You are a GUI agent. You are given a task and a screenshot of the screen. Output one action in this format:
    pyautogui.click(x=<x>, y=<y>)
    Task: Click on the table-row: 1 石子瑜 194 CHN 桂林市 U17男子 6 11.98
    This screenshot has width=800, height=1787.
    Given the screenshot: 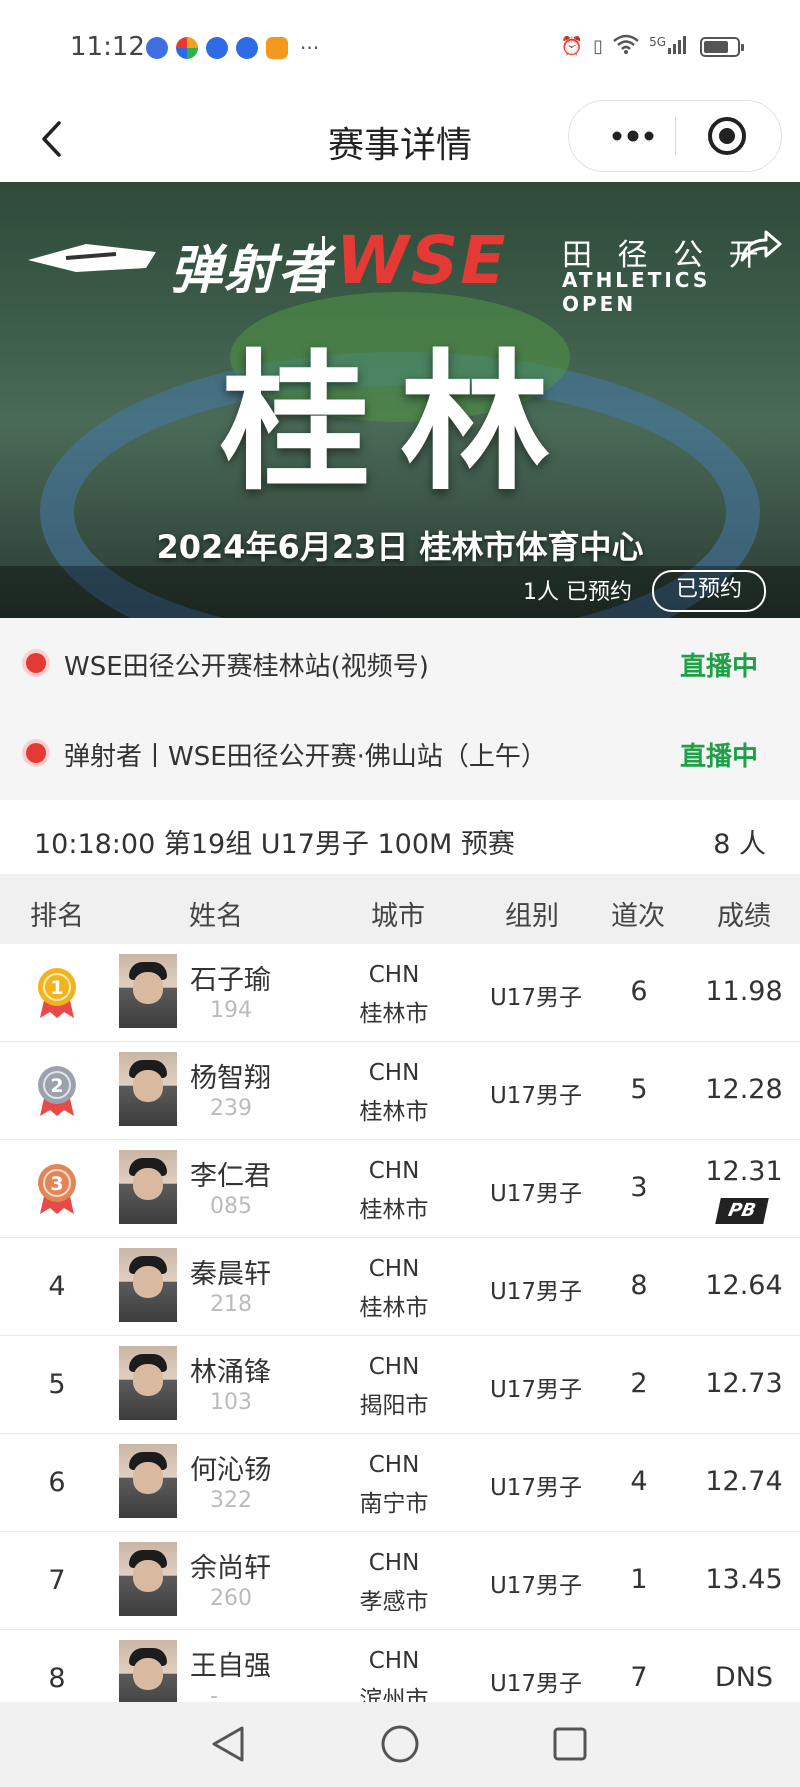 What is the action you would take?
    pyautogui.click(x=400, y=993)
    